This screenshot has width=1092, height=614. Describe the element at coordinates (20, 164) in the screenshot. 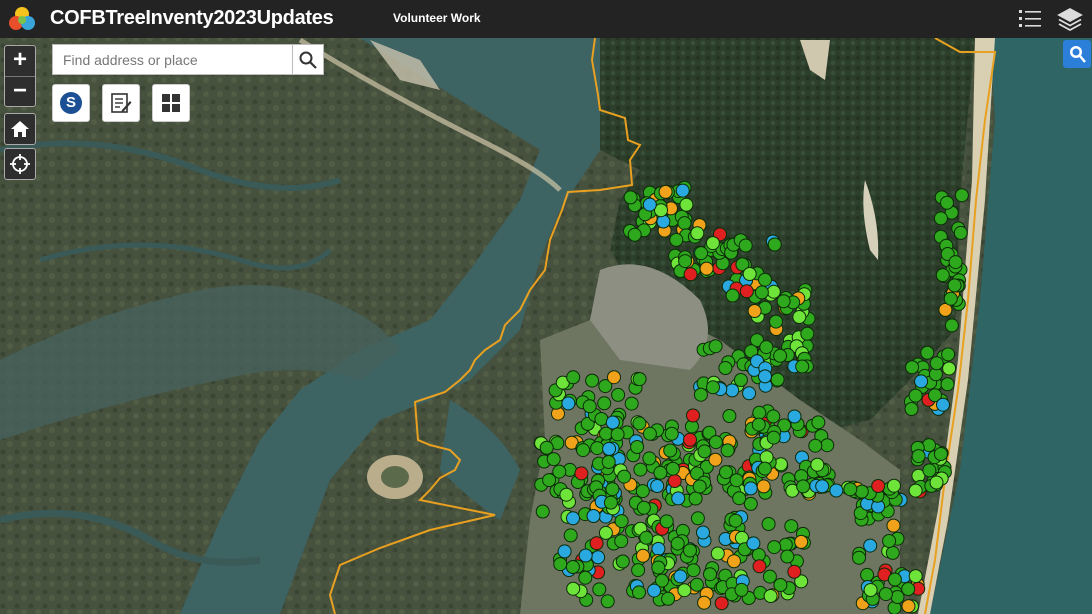

I see `locate-button` at that location.